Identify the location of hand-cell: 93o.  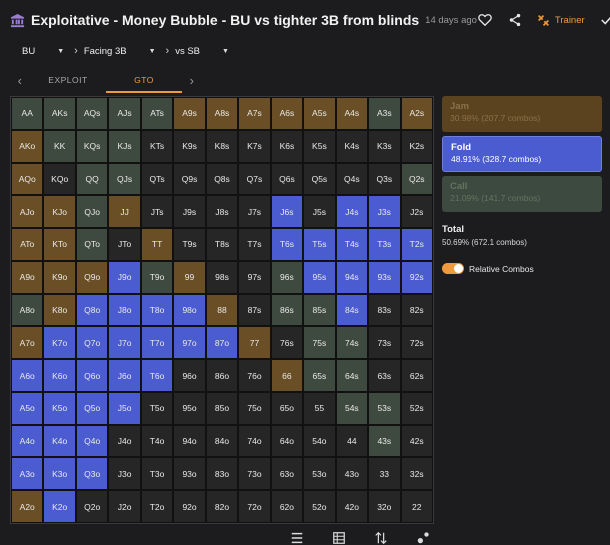
(189, 474).